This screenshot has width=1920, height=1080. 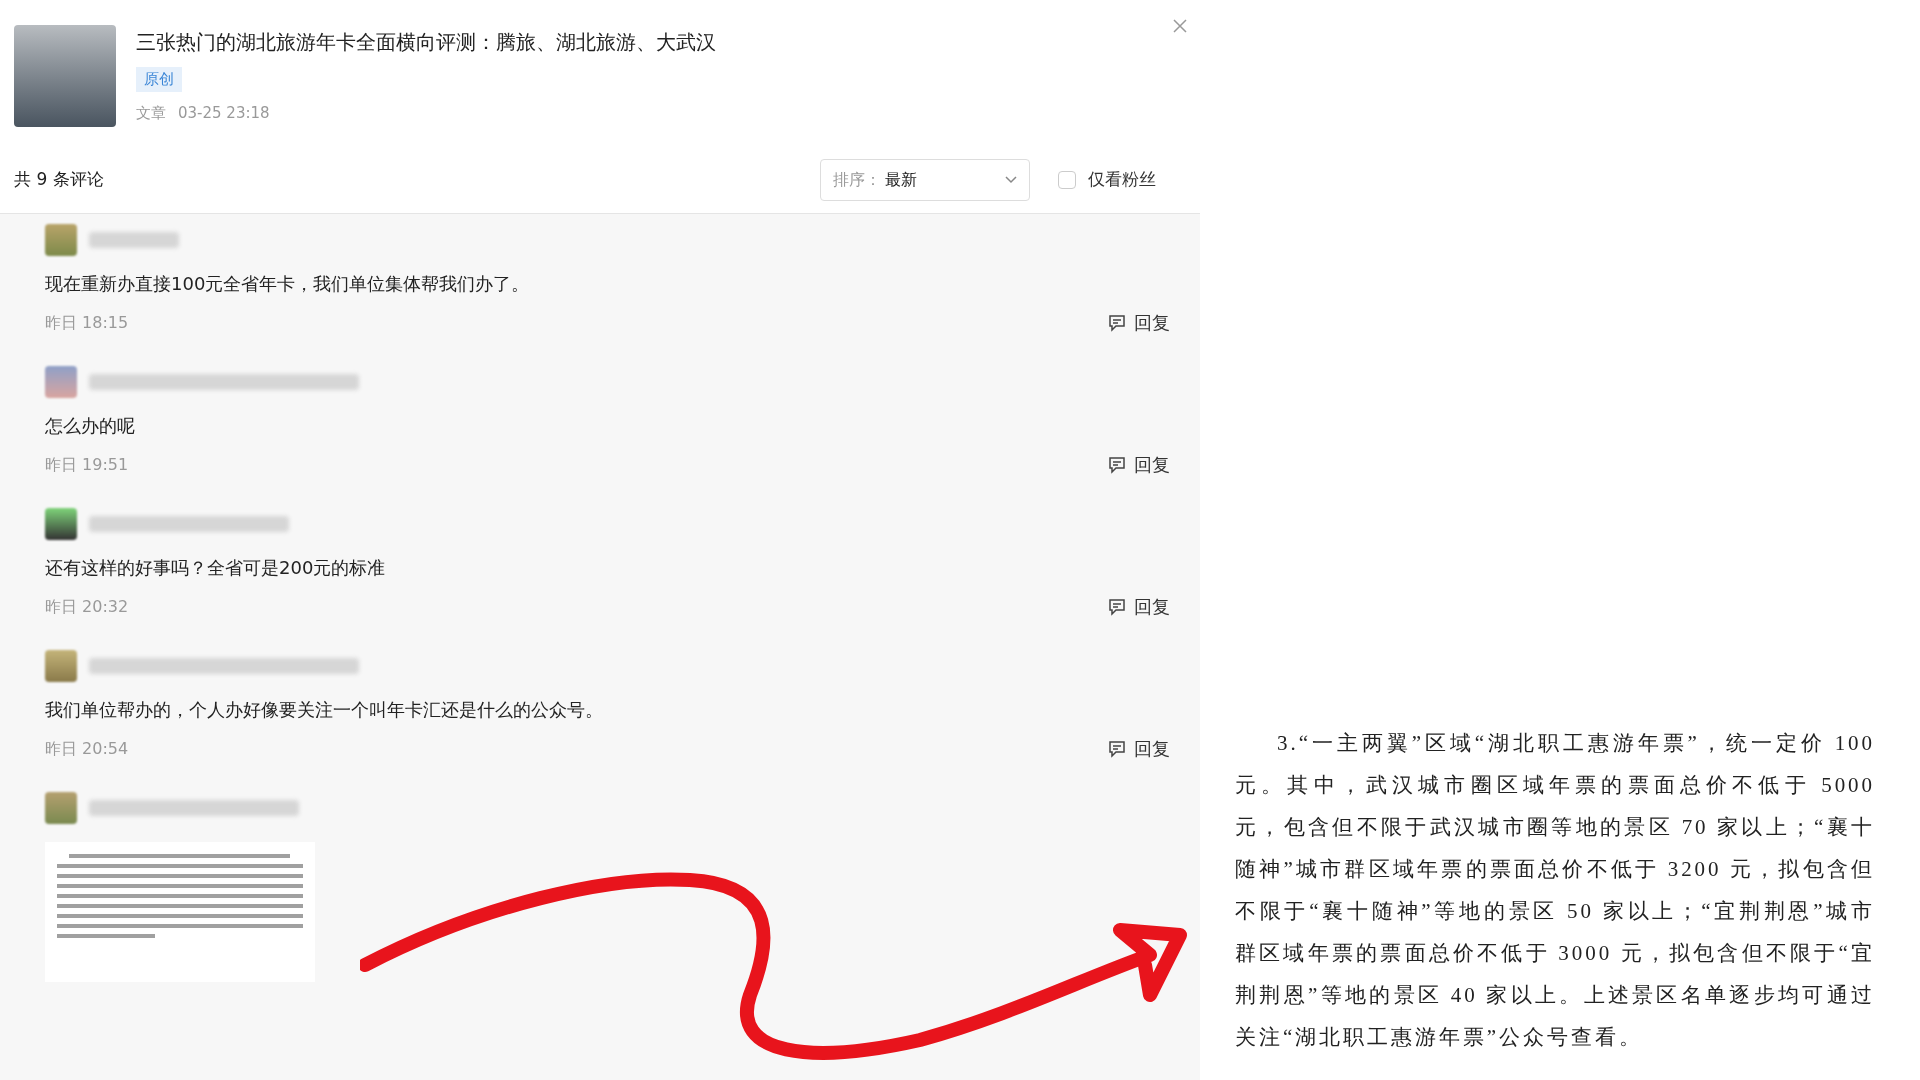 I want to click on comment-text: 还有这样的好事吗？全省可是200元的标准, so click(x=216, y=568).